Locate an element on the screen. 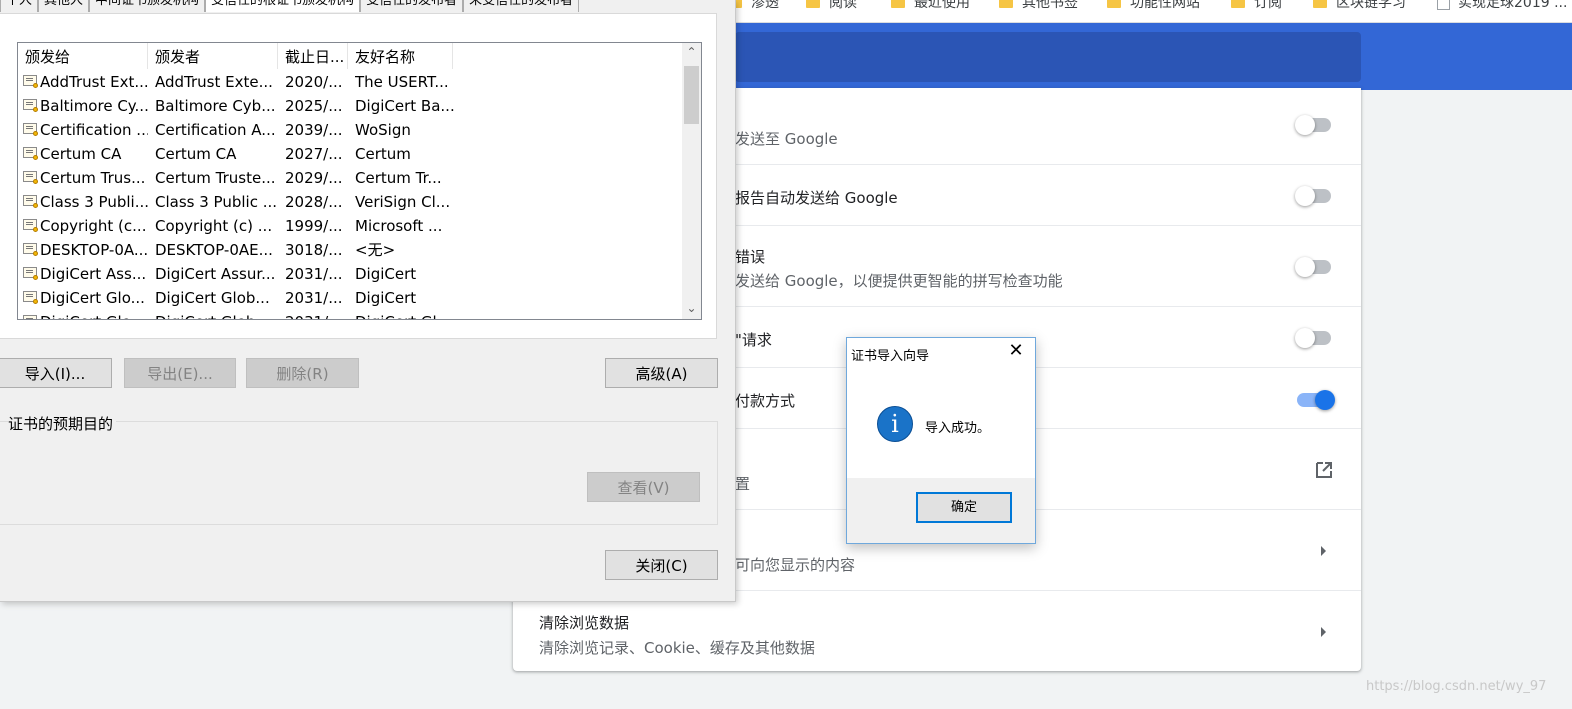 This screenshot has width=1572, height=709. popup-footer: 确定 is located at coordinates (941, 510).